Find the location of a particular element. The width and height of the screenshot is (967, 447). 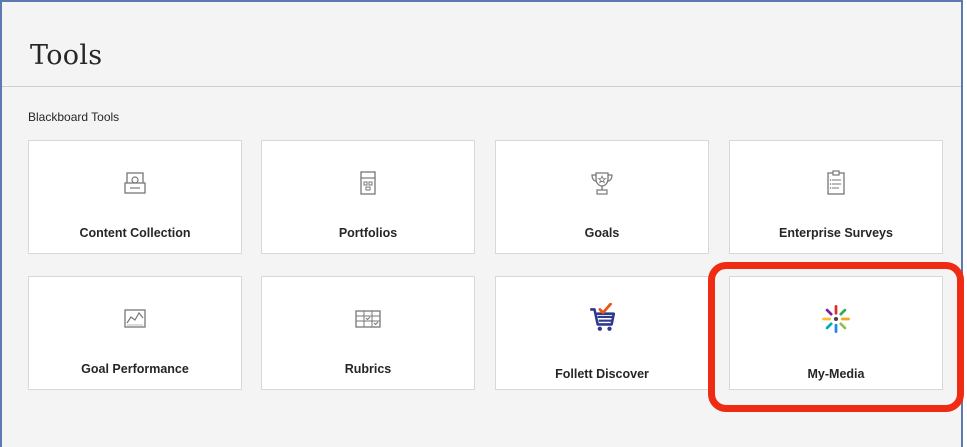

tool-label: Portfolios is located at coordinates (368, 233).